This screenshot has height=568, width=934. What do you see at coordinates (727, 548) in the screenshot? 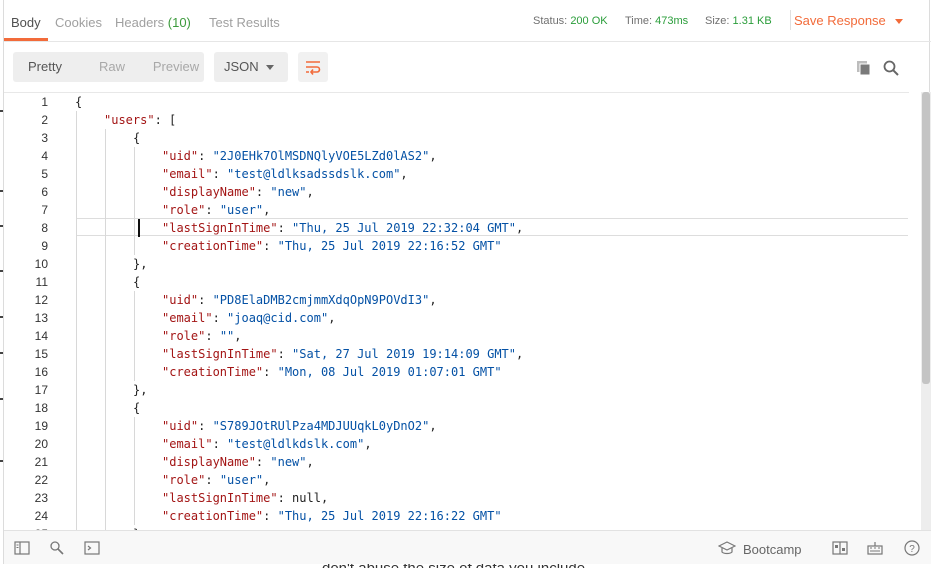
I see `bootcamp-icon` at bounding box center [727, 548].